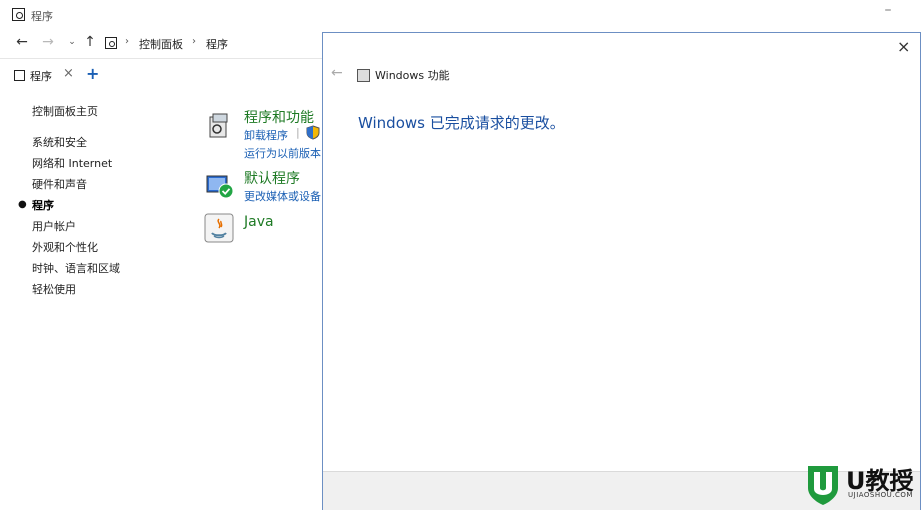 This screenshot has height=511, width=922. I want to click on link-uninstall-program: 卸载程序, so click(266, 135).